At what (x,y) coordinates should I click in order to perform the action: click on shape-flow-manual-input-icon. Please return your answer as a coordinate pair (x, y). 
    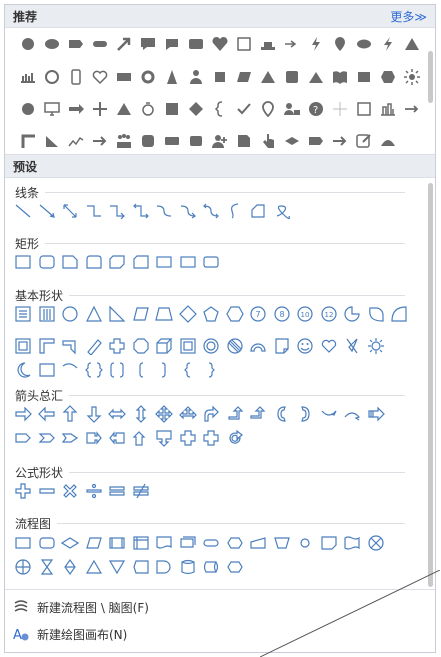
    Looking at the image, I should click on (258, 543).